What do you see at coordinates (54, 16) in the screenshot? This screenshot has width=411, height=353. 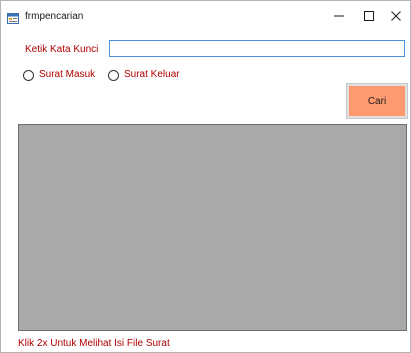 I see `window-title: frmpencarian` at bounding box center [54, 16].